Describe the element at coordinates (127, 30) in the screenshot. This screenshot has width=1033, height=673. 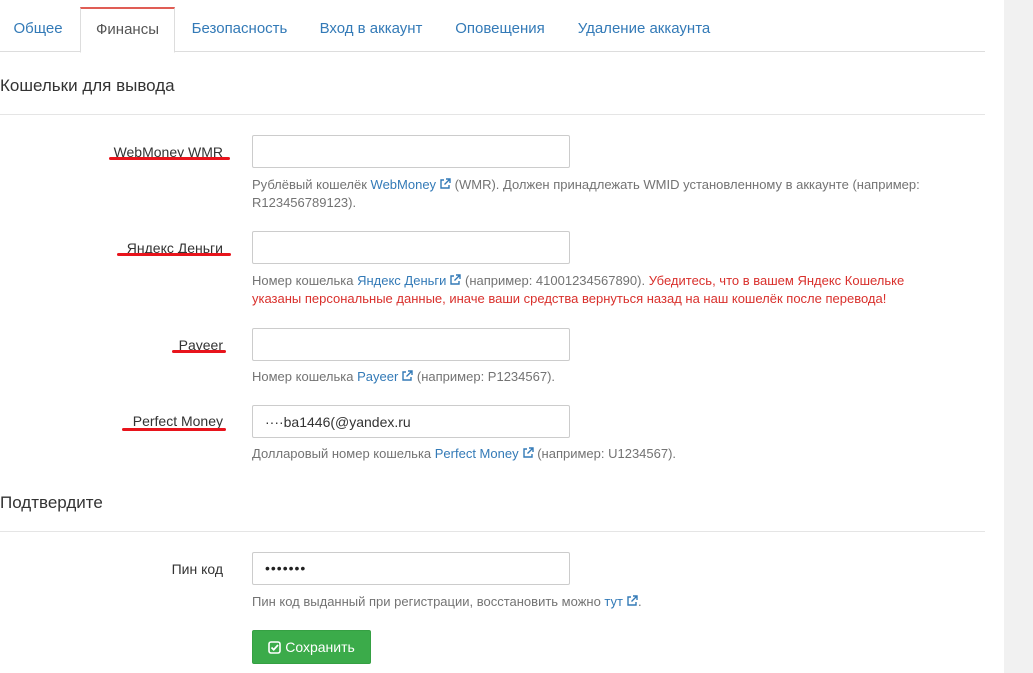
I see `tab-finances: Финансы` at that location.